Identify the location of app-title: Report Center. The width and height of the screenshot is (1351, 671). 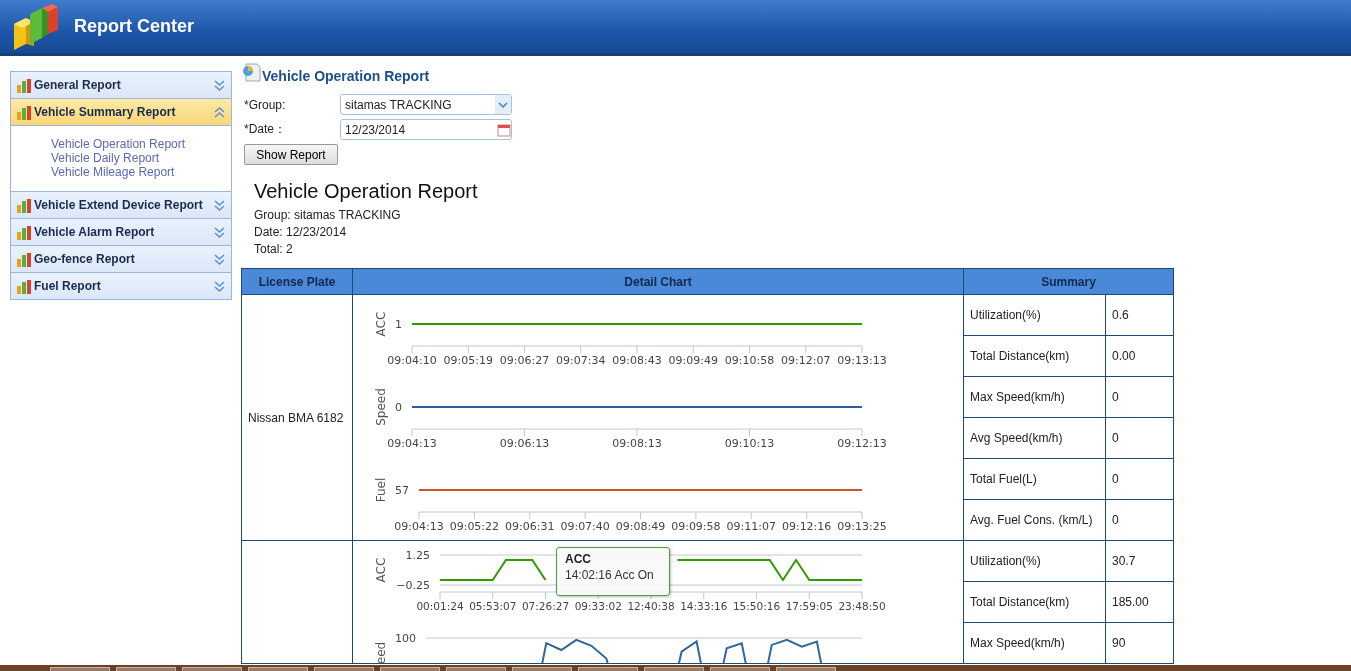
(134, 26).